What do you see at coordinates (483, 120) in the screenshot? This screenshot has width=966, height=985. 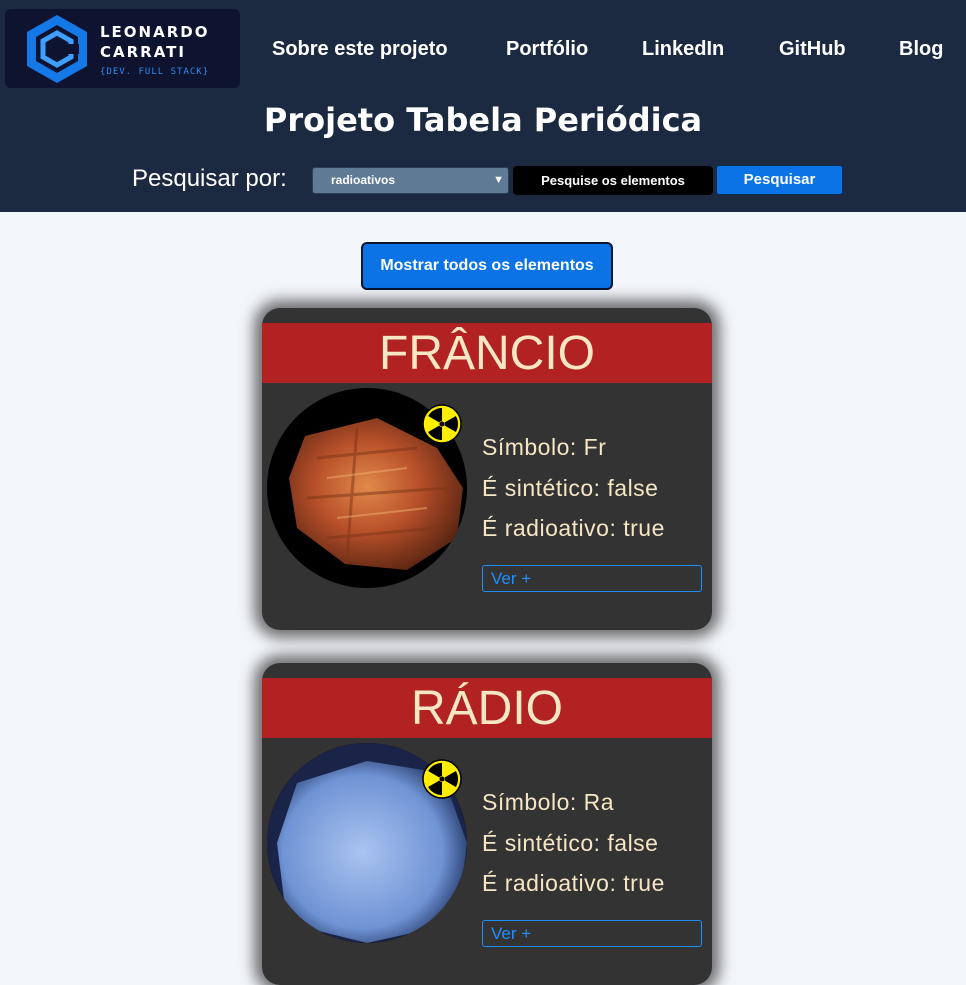 I see `page-title: Projeto Tabela Periódica` at bounding box center [483, 120].